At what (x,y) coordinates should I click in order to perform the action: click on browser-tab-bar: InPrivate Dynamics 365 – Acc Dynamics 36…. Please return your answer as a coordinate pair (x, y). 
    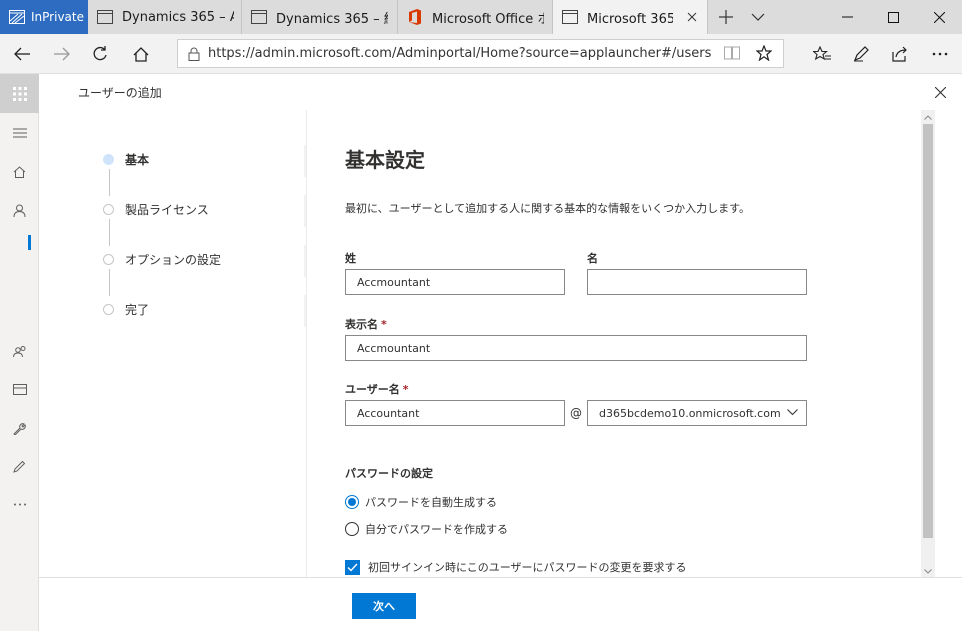
    Looking at the image, I should click on (481, 17).